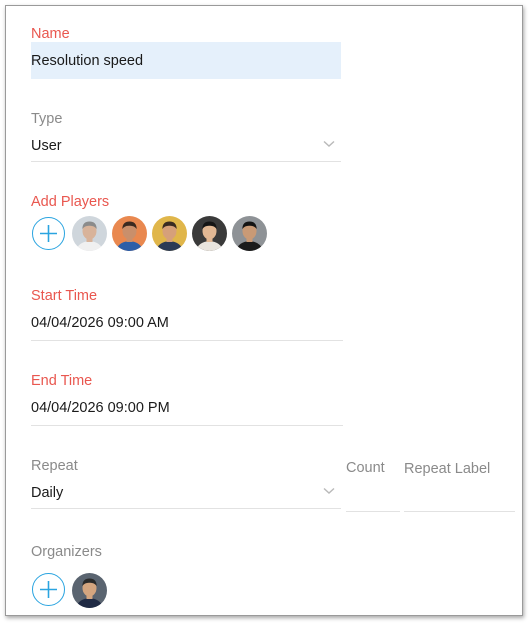  I want to click on repeat-label: Repeat, so click(54, 466).